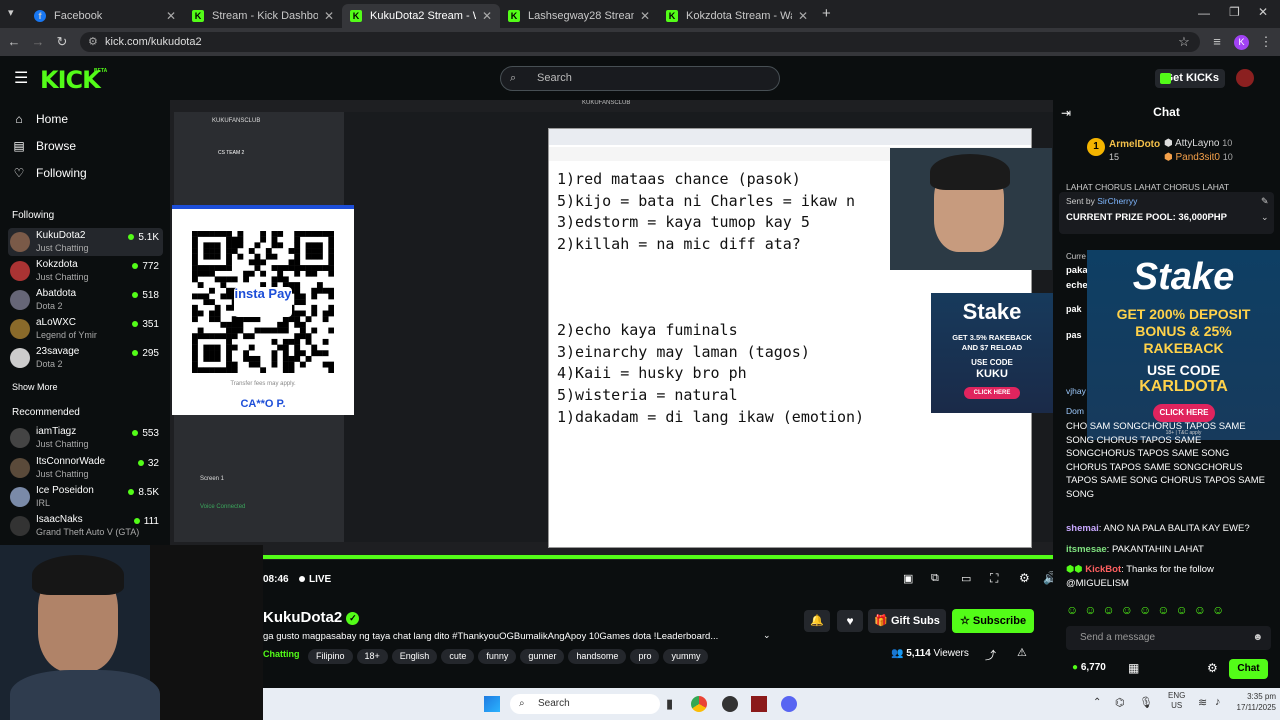 The image size is (1280, 720). What do you see at coordinates (85, 300) in the screenshot?
I see `following-channel-abatdota: Abatdota Dota 2 518` at bounding box center [85, 300].